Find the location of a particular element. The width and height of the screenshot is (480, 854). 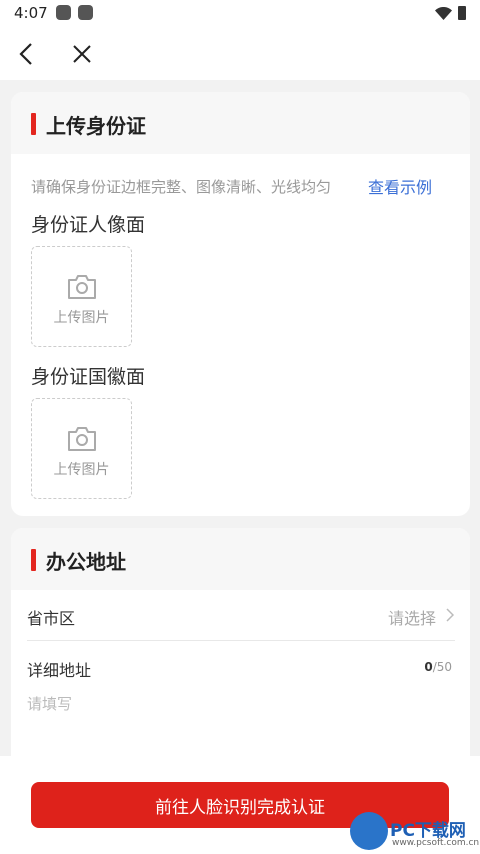

back-side-upload: 上传图片 is located at coordinates (81, 448).